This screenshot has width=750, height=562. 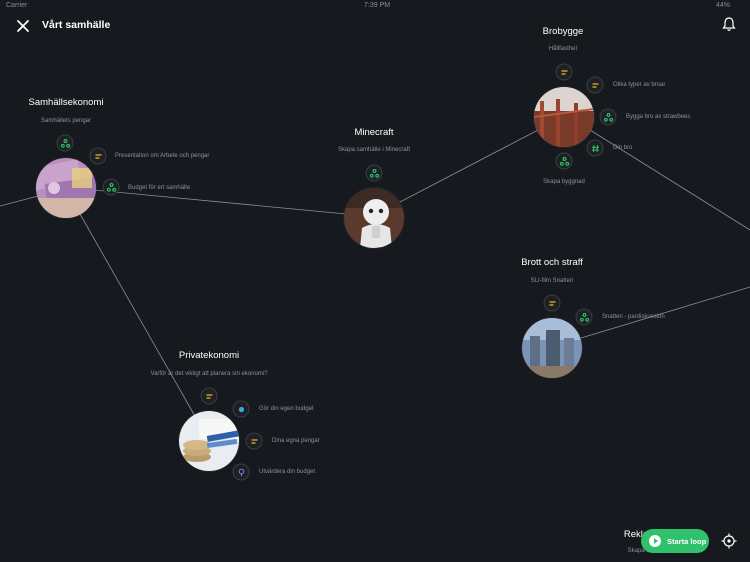 I want to click on status-bar: Carrier 7:39 PM 44%, so click(x=375, y=6).